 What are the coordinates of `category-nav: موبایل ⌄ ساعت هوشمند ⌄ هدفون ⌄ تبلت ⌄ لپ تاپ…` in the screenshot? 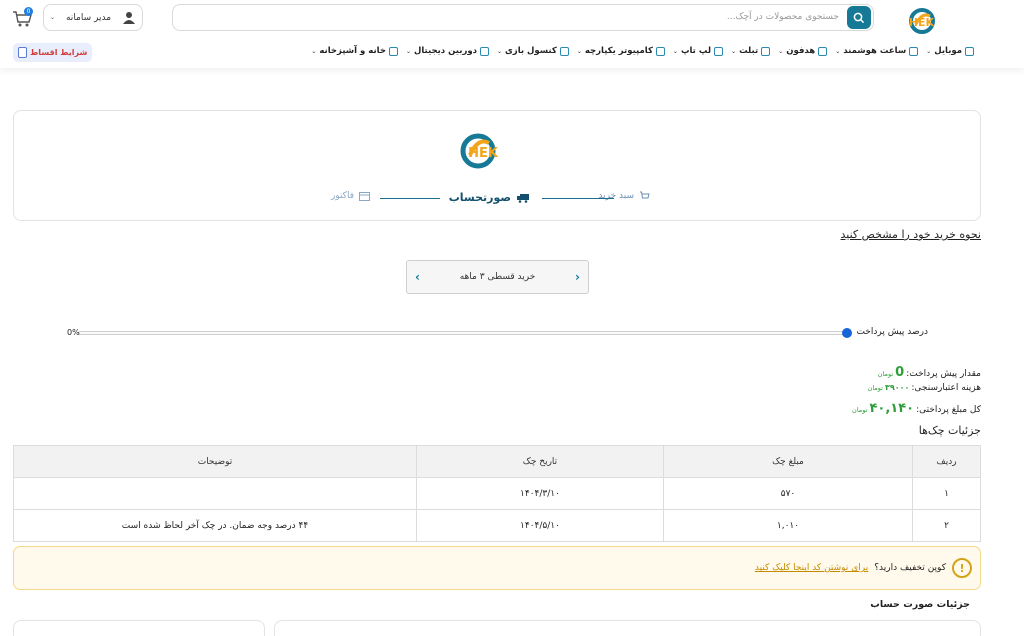 It's located at (642, 51).